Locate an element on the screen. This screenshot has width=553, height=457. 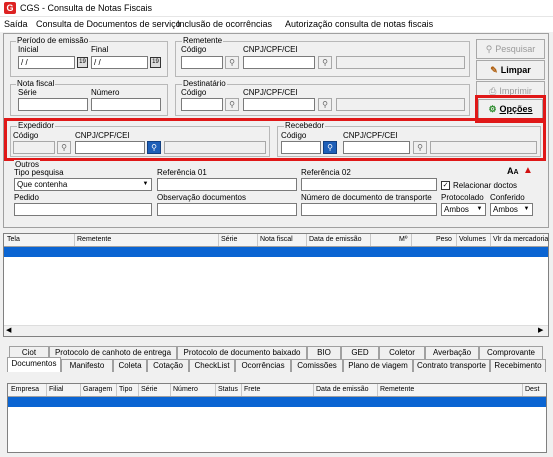
numero-input is located at coordinates (126, 104).